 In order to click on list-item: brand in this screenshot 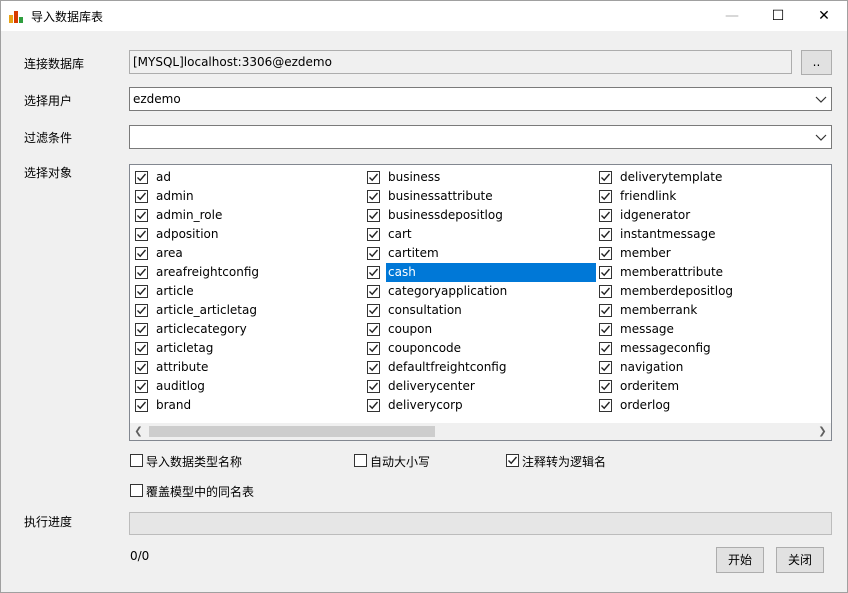, I will do `click(235, 405)`.